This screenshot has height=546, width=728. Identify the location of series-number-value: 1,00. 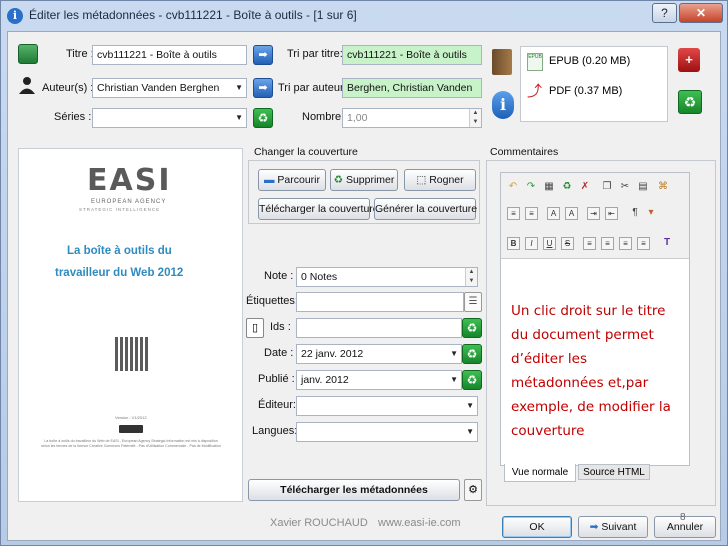
(357, 118).